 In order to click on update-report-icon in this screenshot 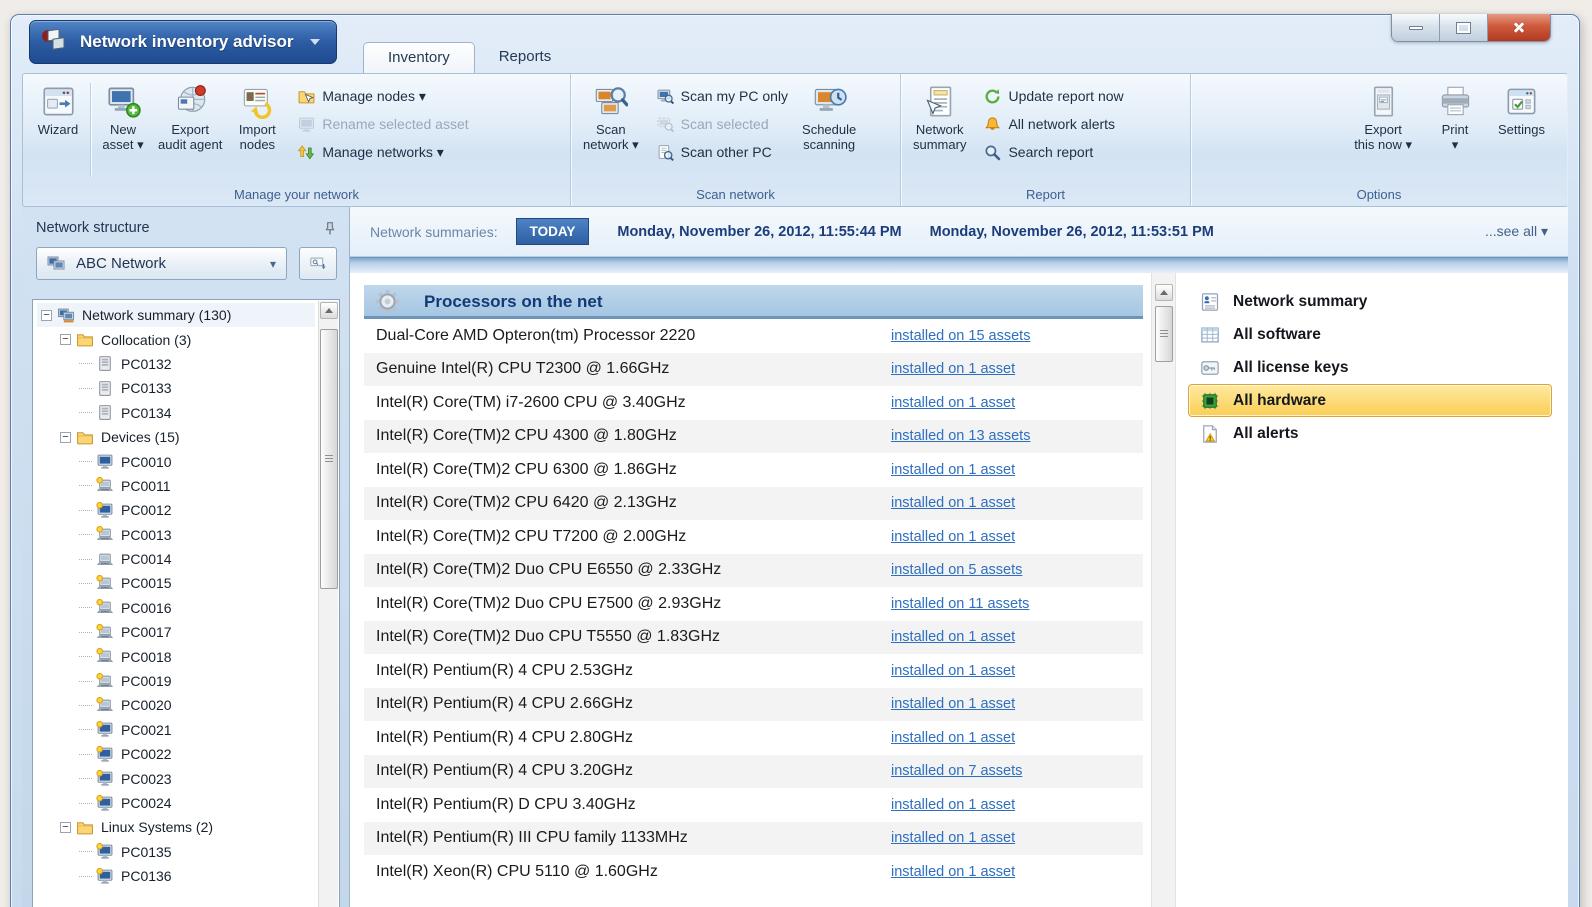, I will do `click(992, 96)`.